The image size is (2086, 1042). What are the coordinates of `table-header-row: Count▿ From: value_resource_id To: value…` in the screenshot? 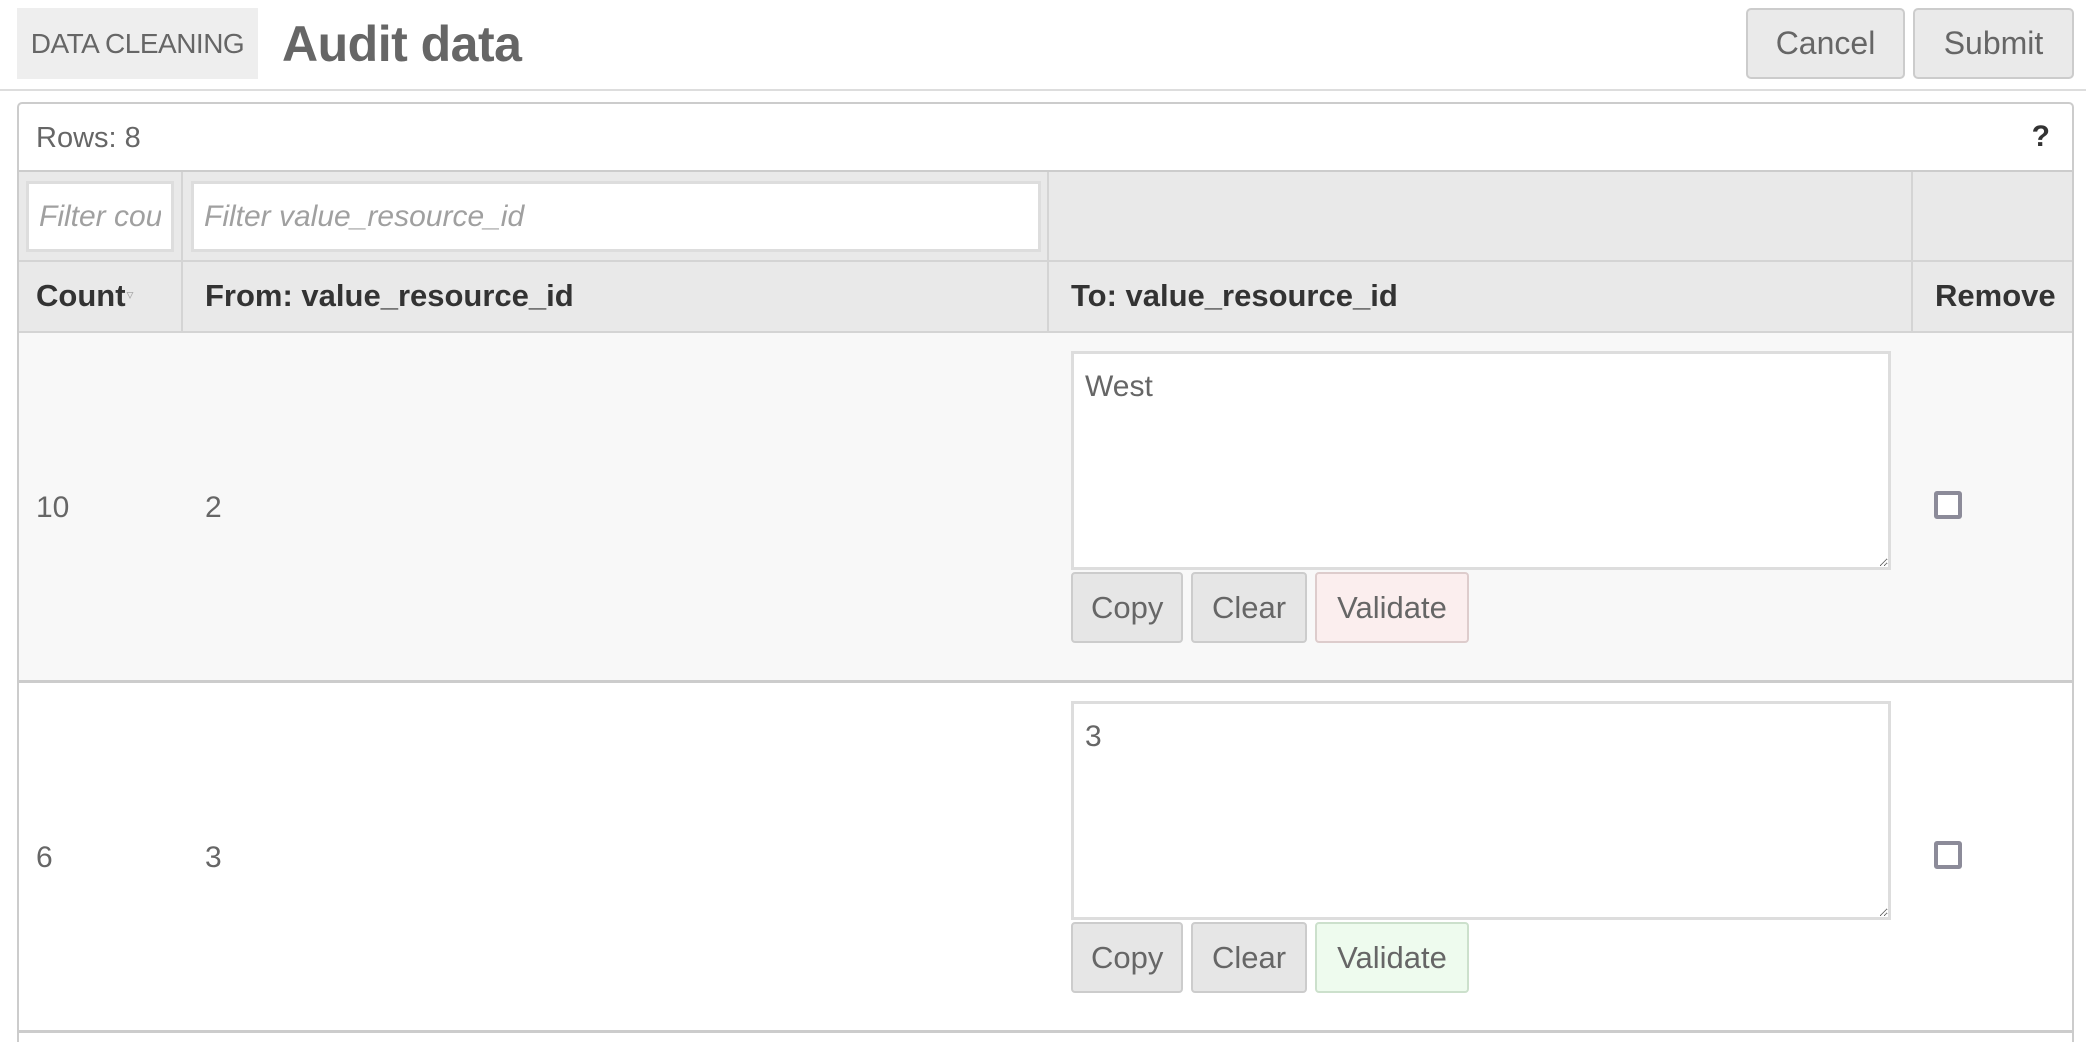 It's located at (1045, 297).